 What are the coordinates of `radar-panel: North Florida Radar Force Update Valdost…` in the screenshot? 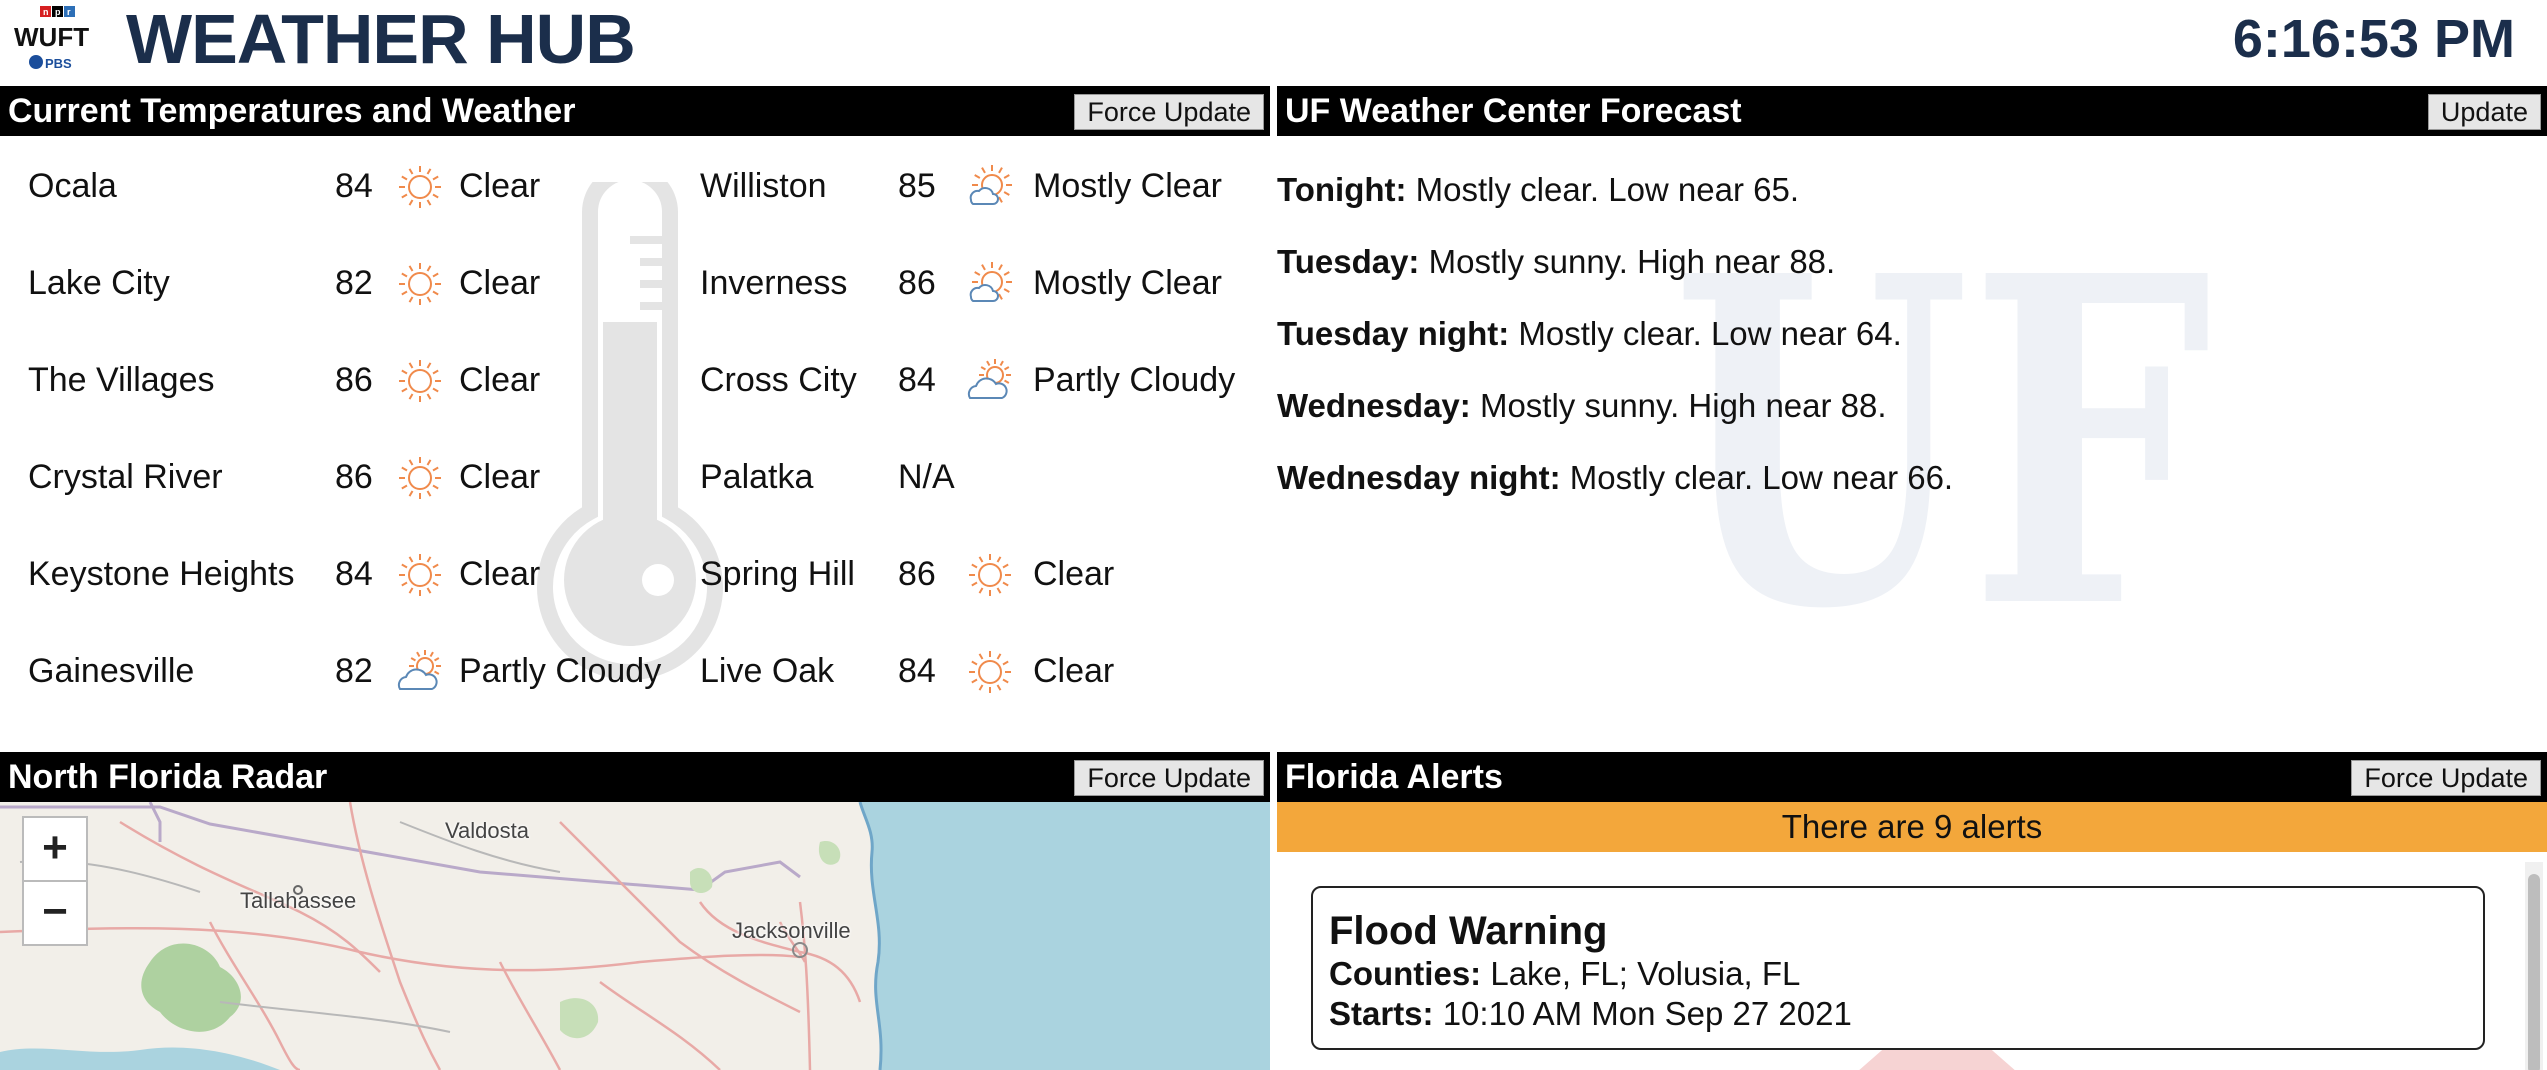 It's located at (635, 911).